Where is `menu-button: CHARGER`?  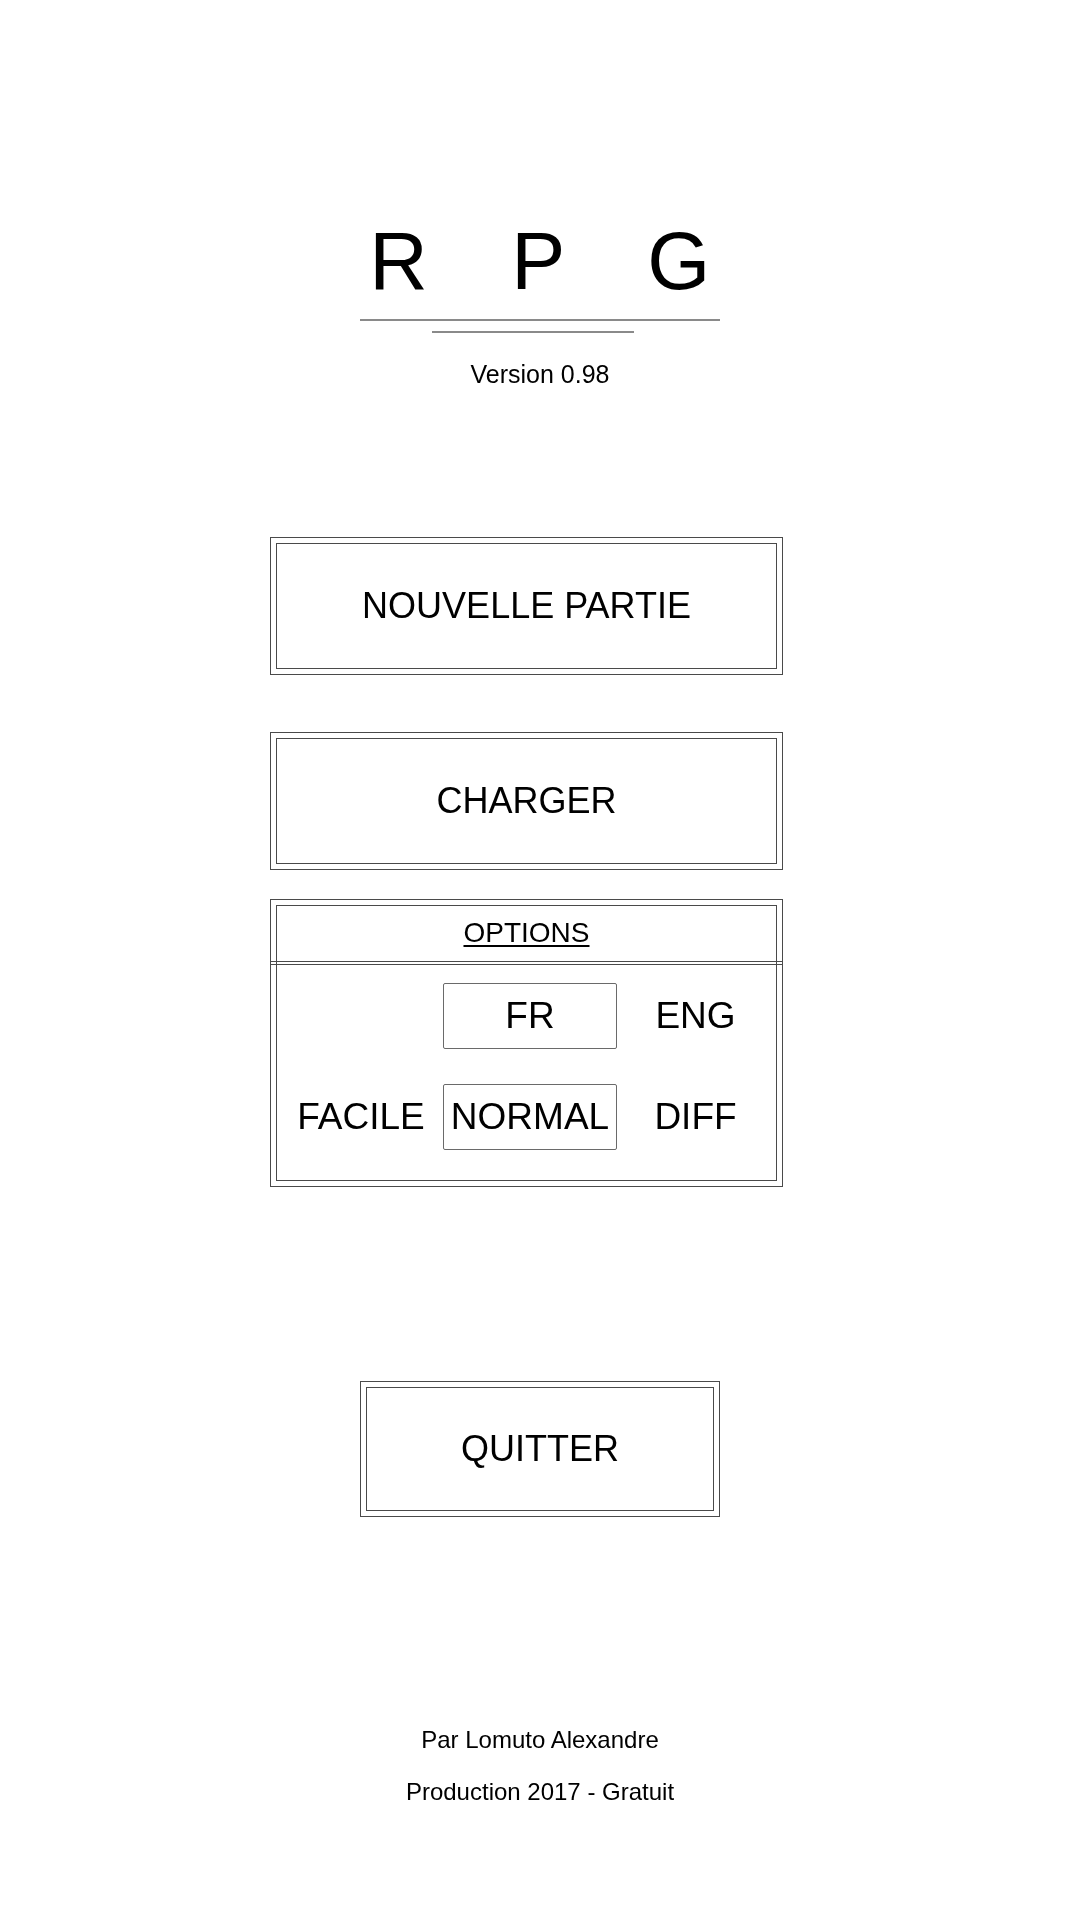 menu-button: CHARGER is located at coordinates (526, 801).